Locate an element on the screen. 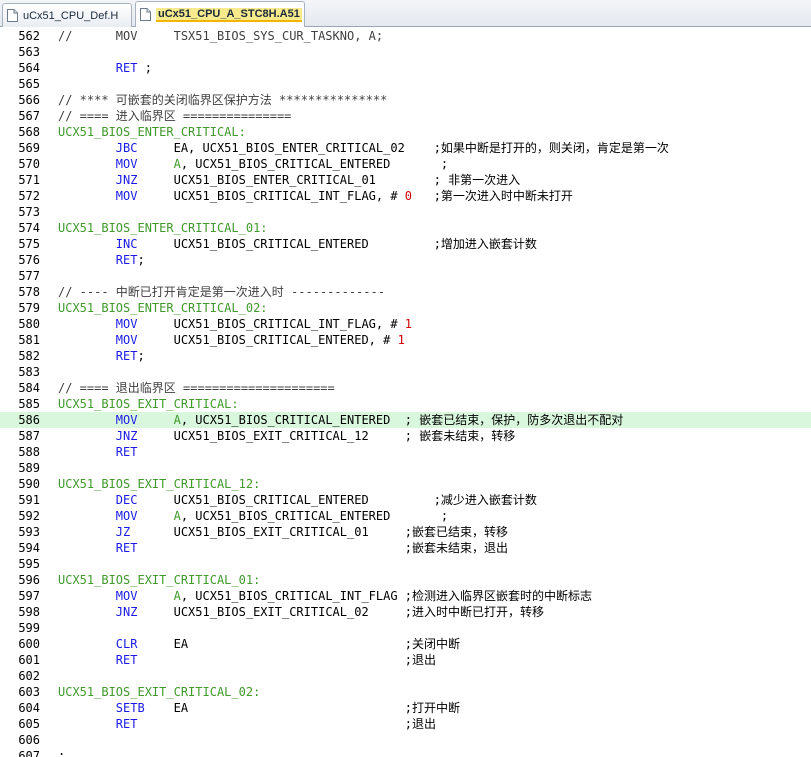 This screenshot has height=757, width=811. code-line: 596 UCX51_BIOS_EXIT_CRITICAL_01: is located at coordinates (405, 580).